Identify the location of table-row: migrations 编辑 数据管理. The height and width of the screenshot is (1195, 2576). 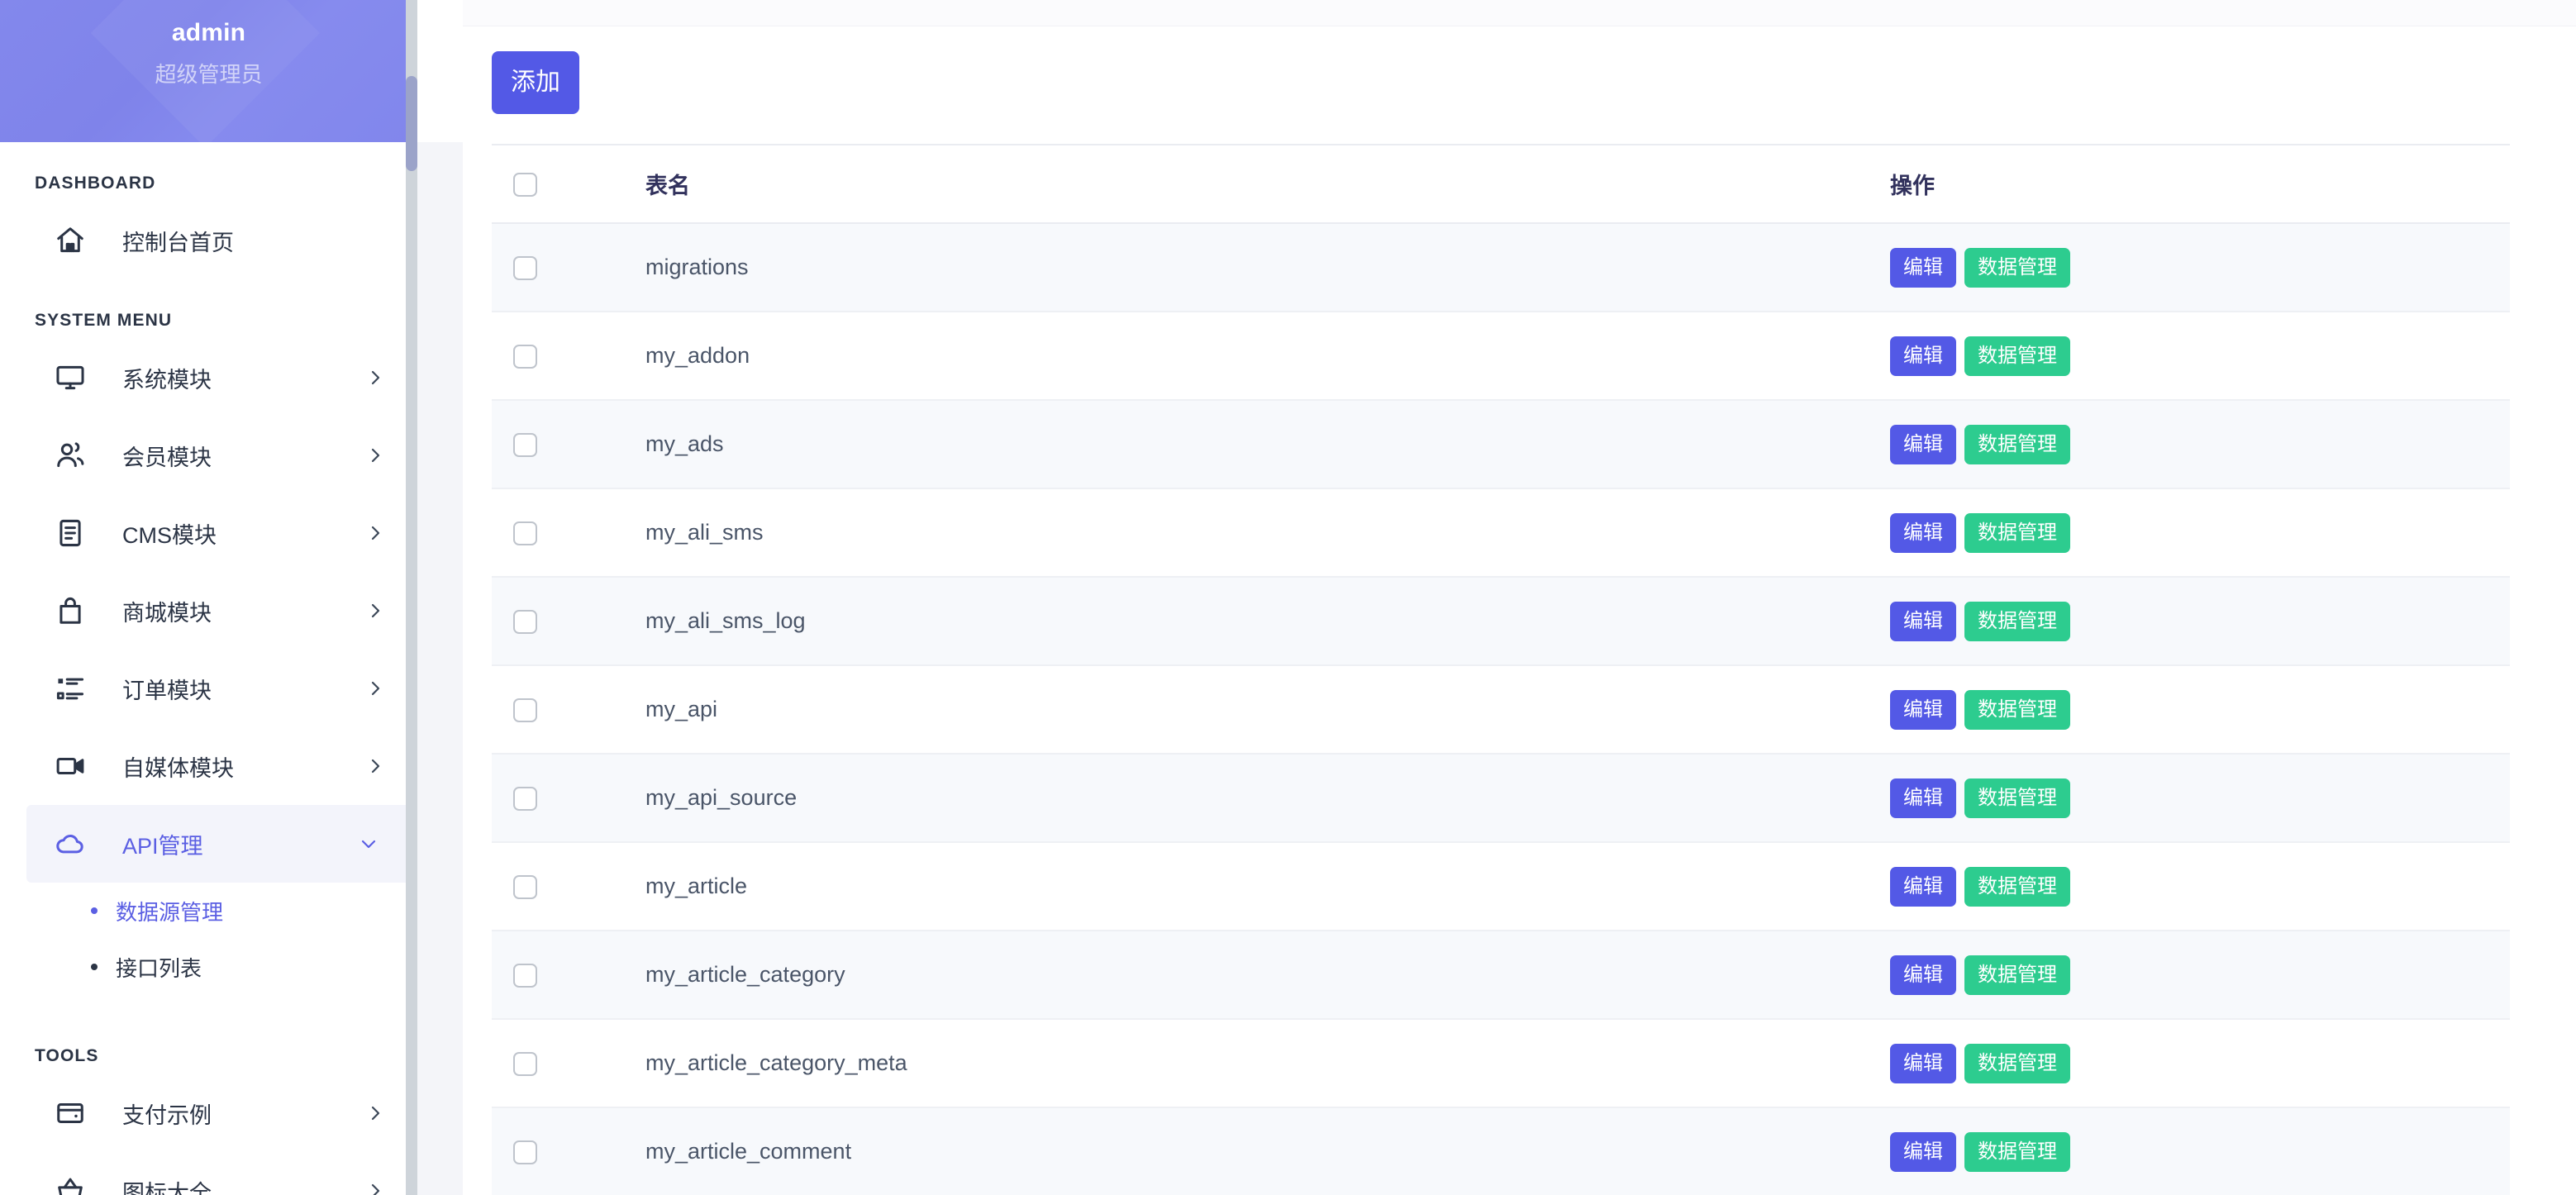
(1501, 267).